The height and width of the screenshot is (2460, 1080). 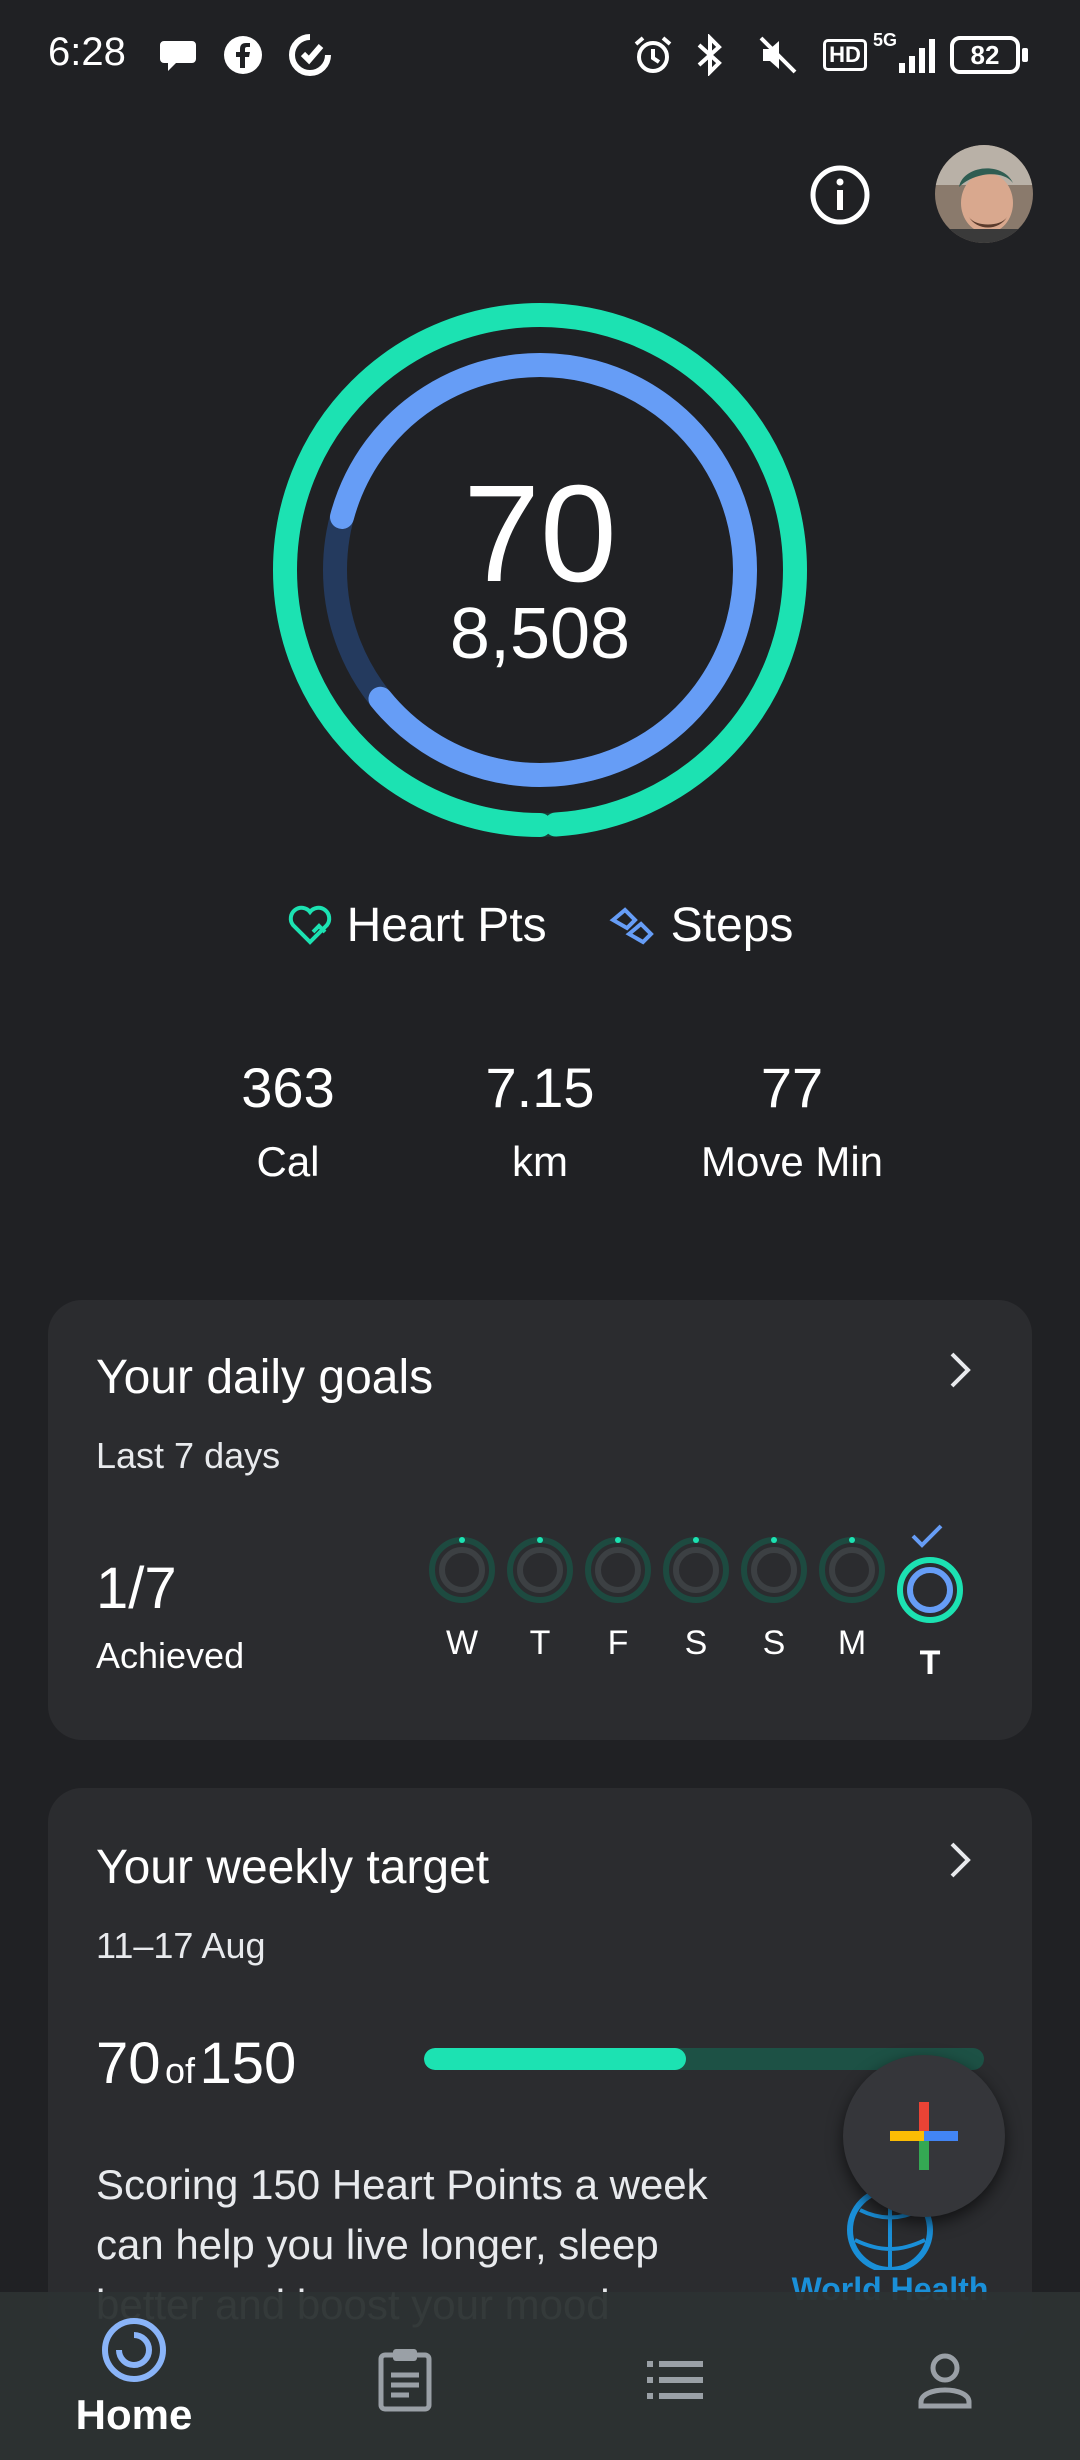 I want to click on journal-icon, so click(x=405, y=2380).